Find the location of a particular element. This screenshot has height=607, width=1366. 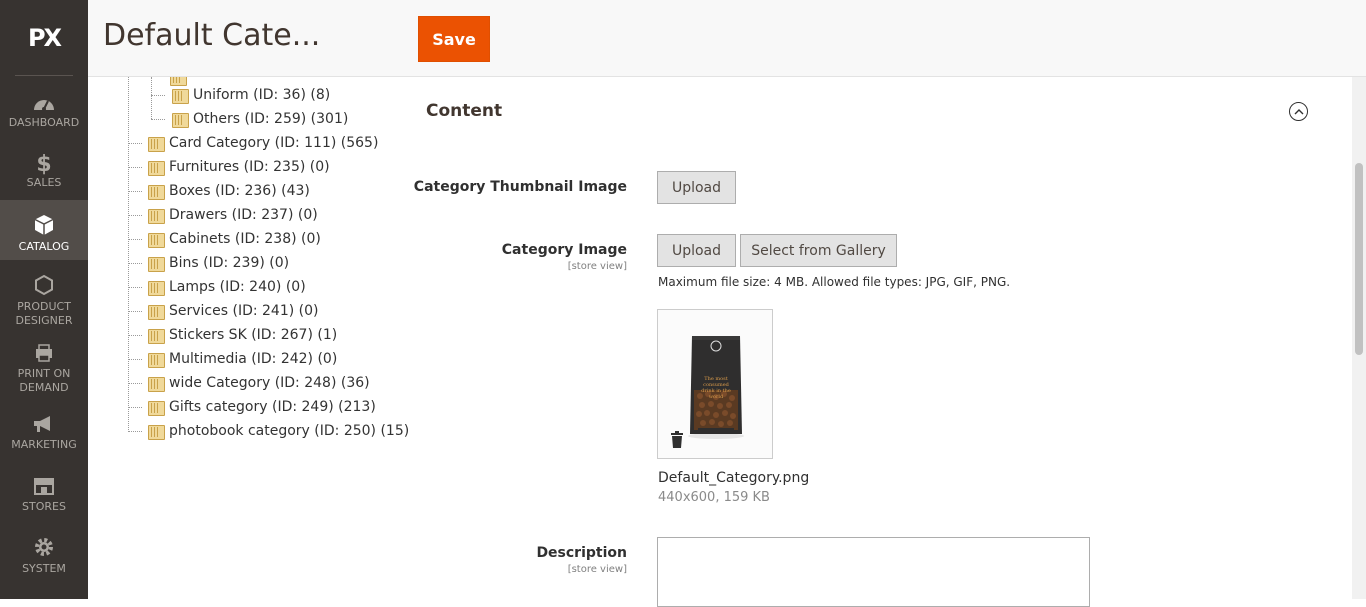

nav-label: SYSTEM is located at coordinates (44, 568).